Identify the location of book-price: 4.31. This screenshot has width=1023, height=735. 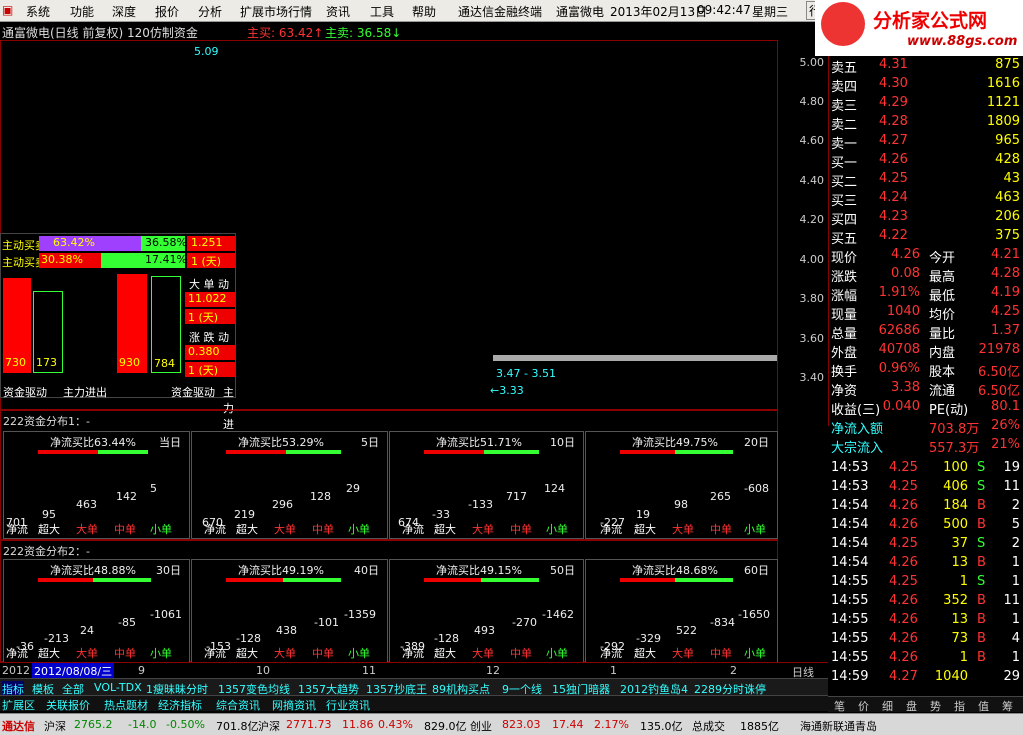
(893, 64).